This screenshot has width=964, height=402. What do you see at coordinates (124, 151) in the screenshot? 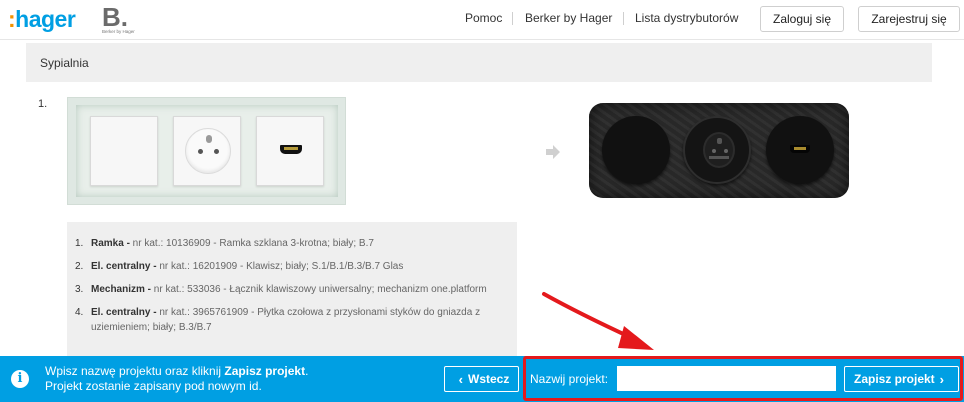
I see `rocker-switch-module` at bounding box center [124, 151].